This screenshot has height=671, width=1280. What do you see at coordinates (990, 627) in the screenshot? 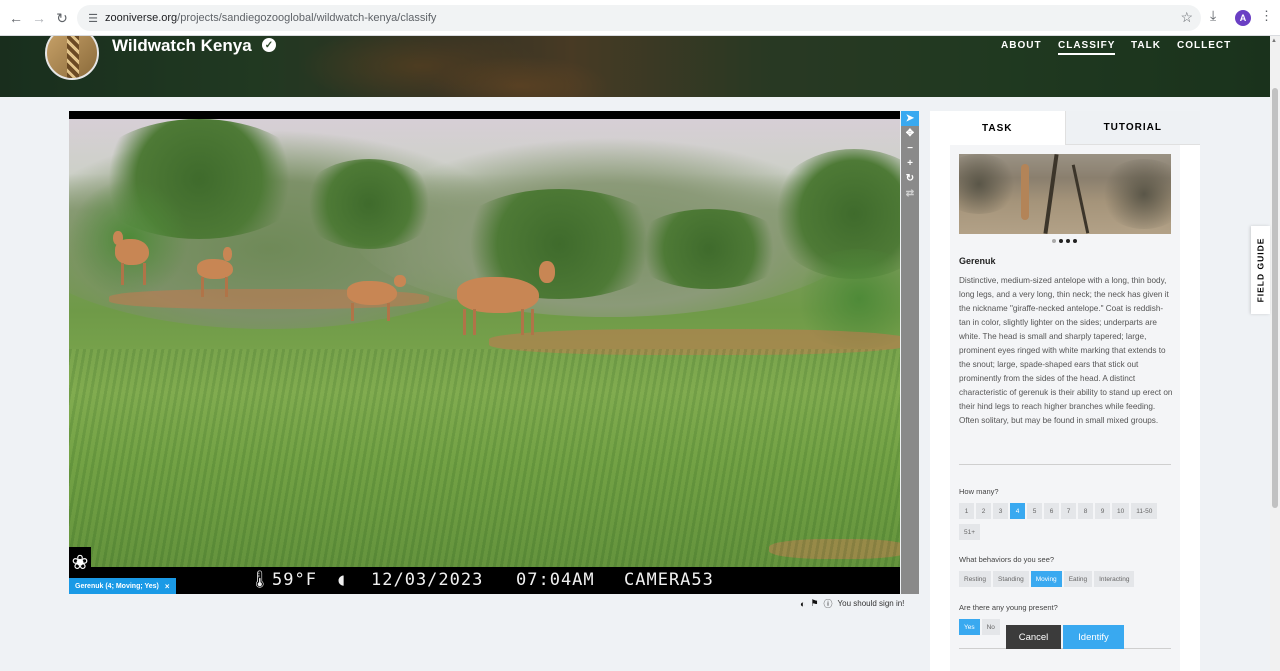
I see `young-option: No` at bounding box center [990, 627].